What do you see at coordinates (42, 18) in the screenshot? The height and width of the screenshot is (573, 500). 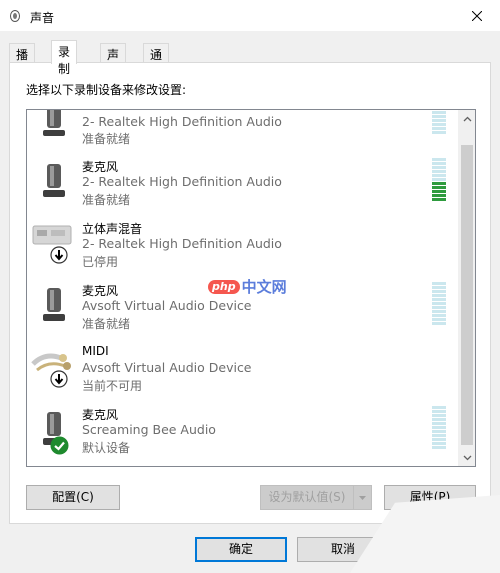 I see `window-title: 声音` at bounding box center [42, 18].